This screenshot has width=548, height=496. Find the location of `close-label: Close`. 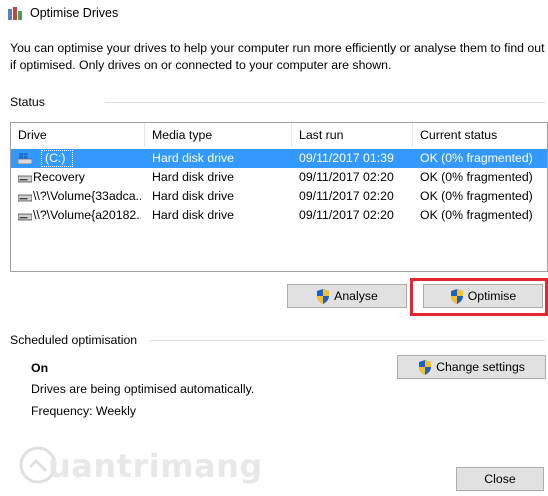

close-label: Close is located at coordinates (500, 479).